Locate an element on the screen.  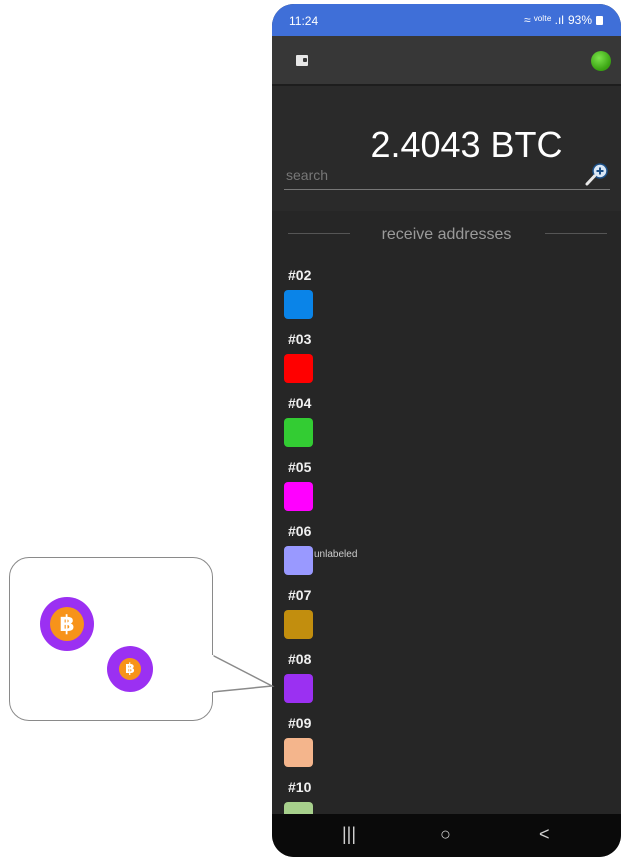
address-label: #10 is located at coordinates (300, 787).